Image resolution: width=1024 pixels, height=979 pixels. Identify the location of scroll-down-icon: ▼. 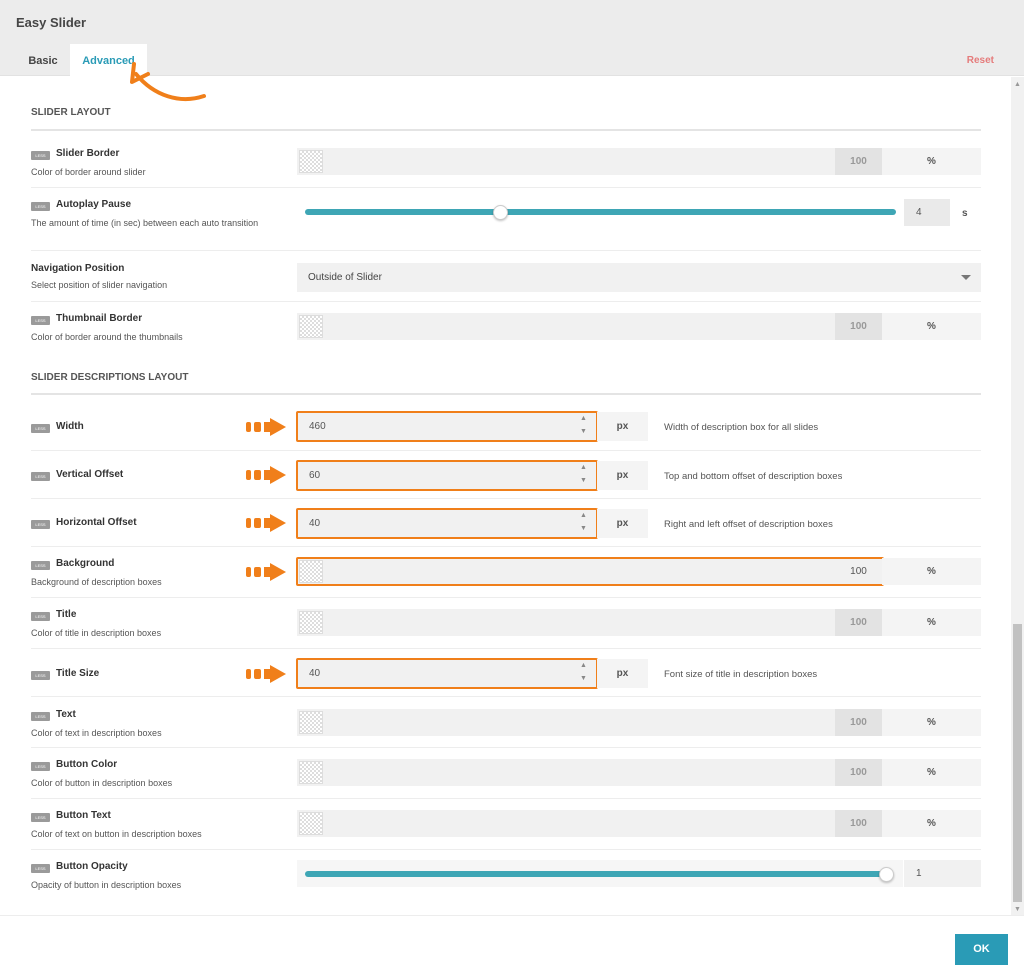
(1017, 909).